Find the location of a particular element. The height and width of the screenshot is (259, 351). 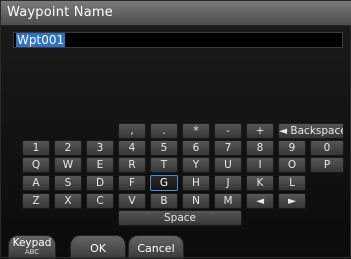

cursor-left-key: ◄ is located at coordinates (260, 201).